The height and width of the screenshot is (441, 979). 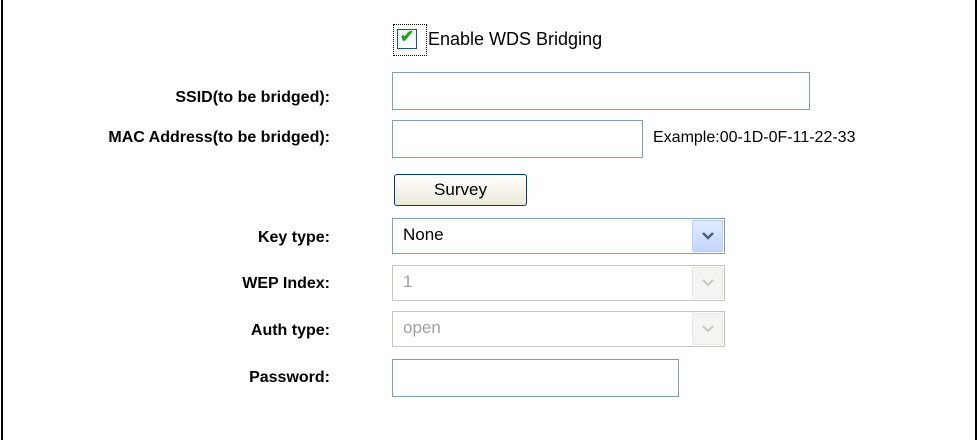 What do you see at coordinates (422, 327) in the screenshot?
I see `auth-type-value: open` at bounding box center [422, 327].